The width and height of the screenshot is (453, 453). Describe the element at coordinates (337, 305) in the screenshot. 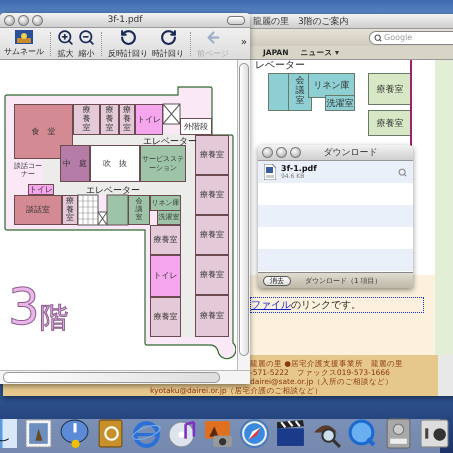

I see `link-sentence: ファイルのリンクです。` at that location.